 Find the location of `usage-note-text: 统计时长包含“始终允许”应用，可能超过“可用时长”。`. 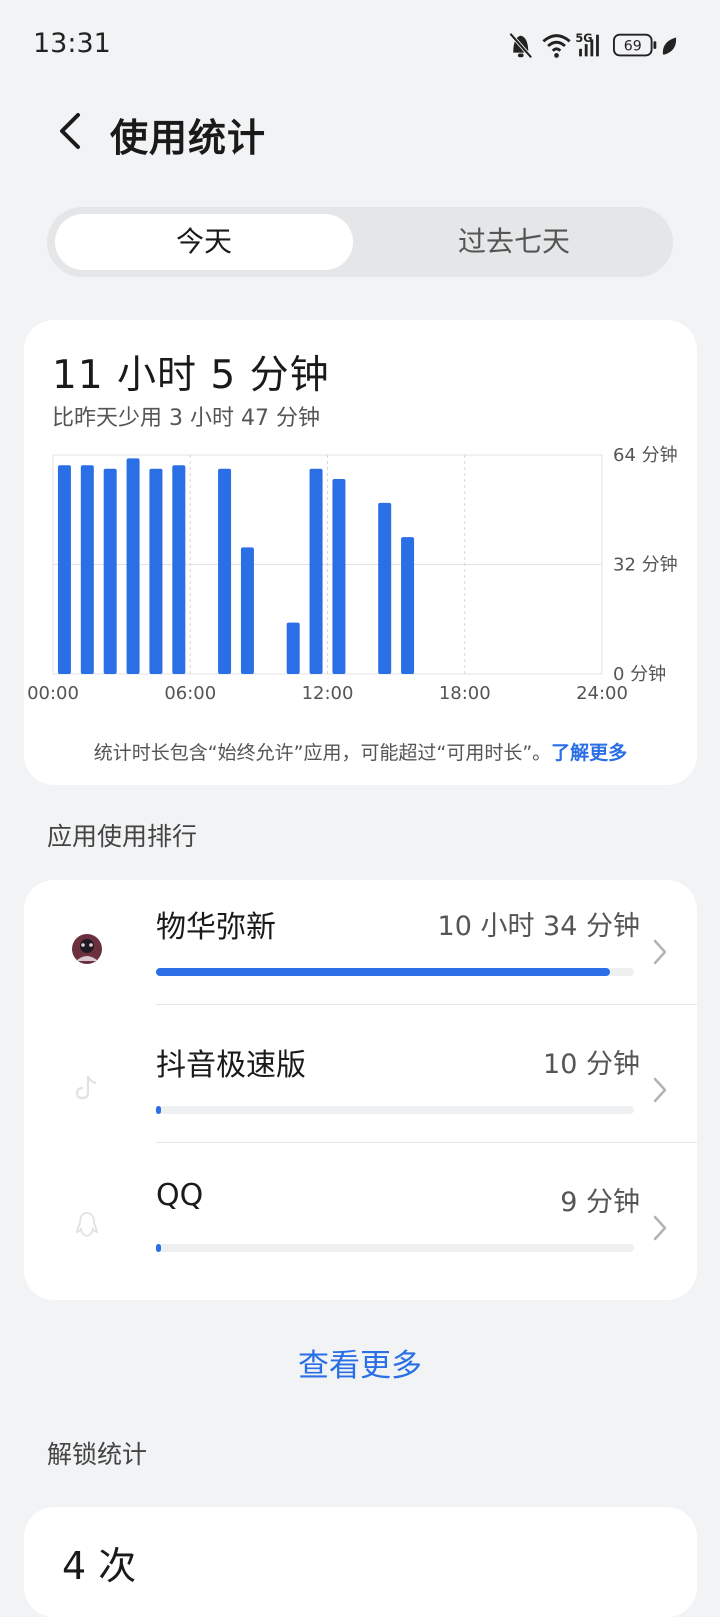

usage-note-text: 统计时长包含“始终允许”应用，可能超过“可用时长”。 is located at coordinates (322, 753).